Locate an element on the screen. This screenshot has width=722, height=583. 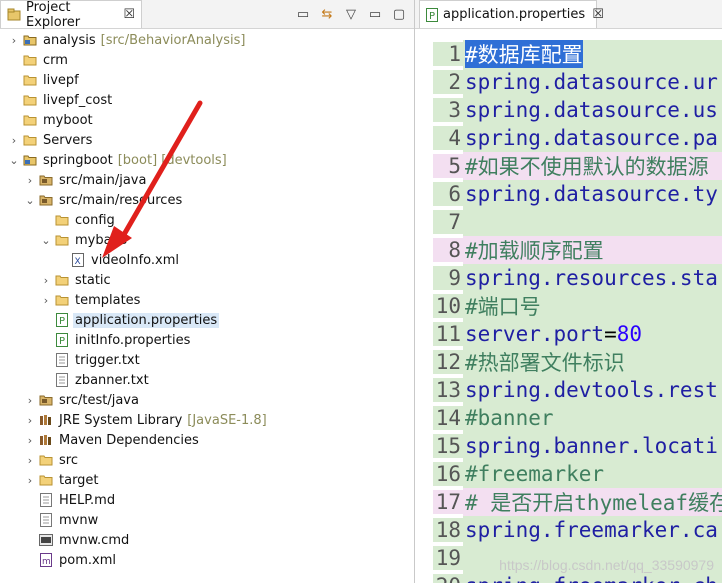
code-line: 3 spring.datasource.us is located at coordinates (577, 110).